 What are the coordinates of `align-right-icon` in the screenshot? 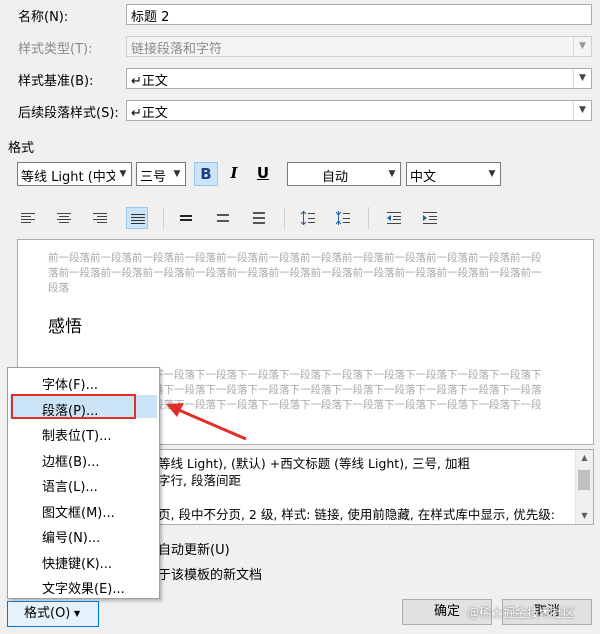 It's located at (100, 218).